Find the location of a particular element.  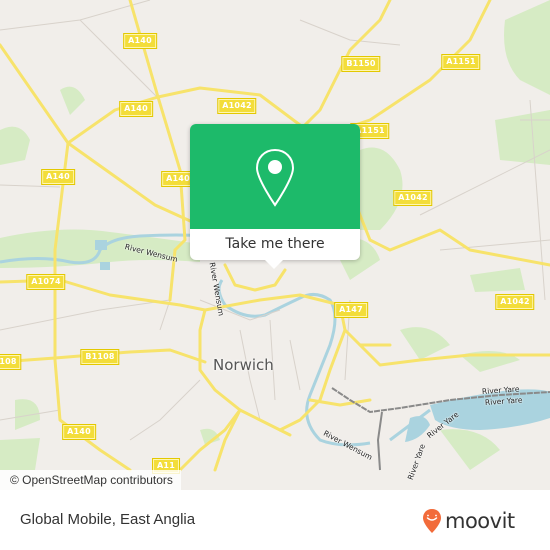

place-name: Global Mobile, East Anglia is located at coordinates (108, 519).